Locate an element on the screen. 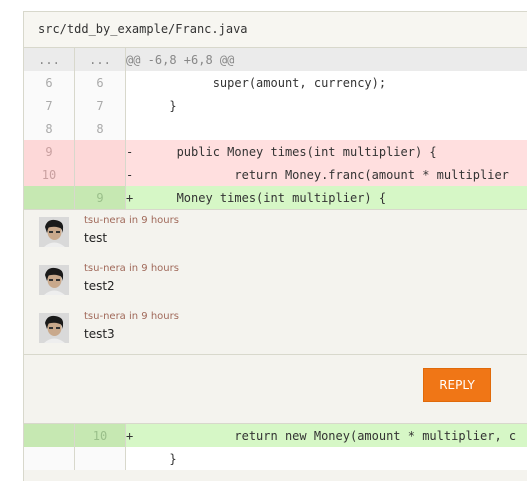 The image size is (527, 481). reply-area: REPLY is located at coordinates (275, 388).